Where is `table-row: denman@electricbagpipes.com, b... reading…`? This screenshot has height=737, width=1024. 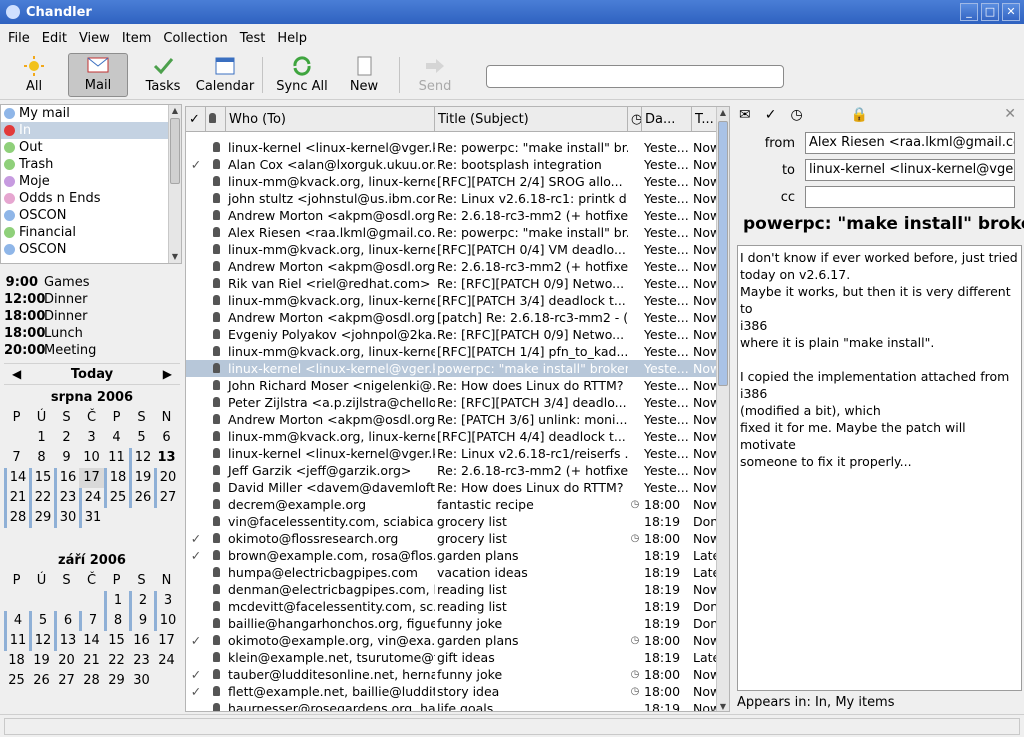
table-row: denman@electricbagpipes.com, b... reading… is located at coordinates (451, 589).